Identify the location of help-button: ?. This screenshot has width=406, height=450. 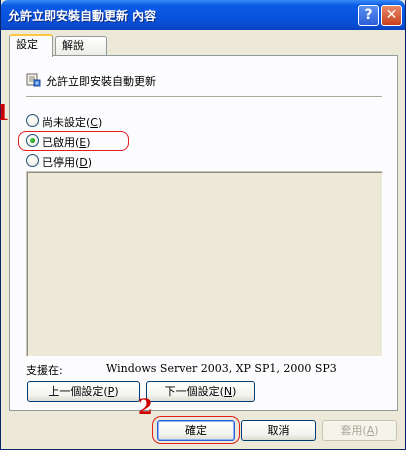
(368, 15).